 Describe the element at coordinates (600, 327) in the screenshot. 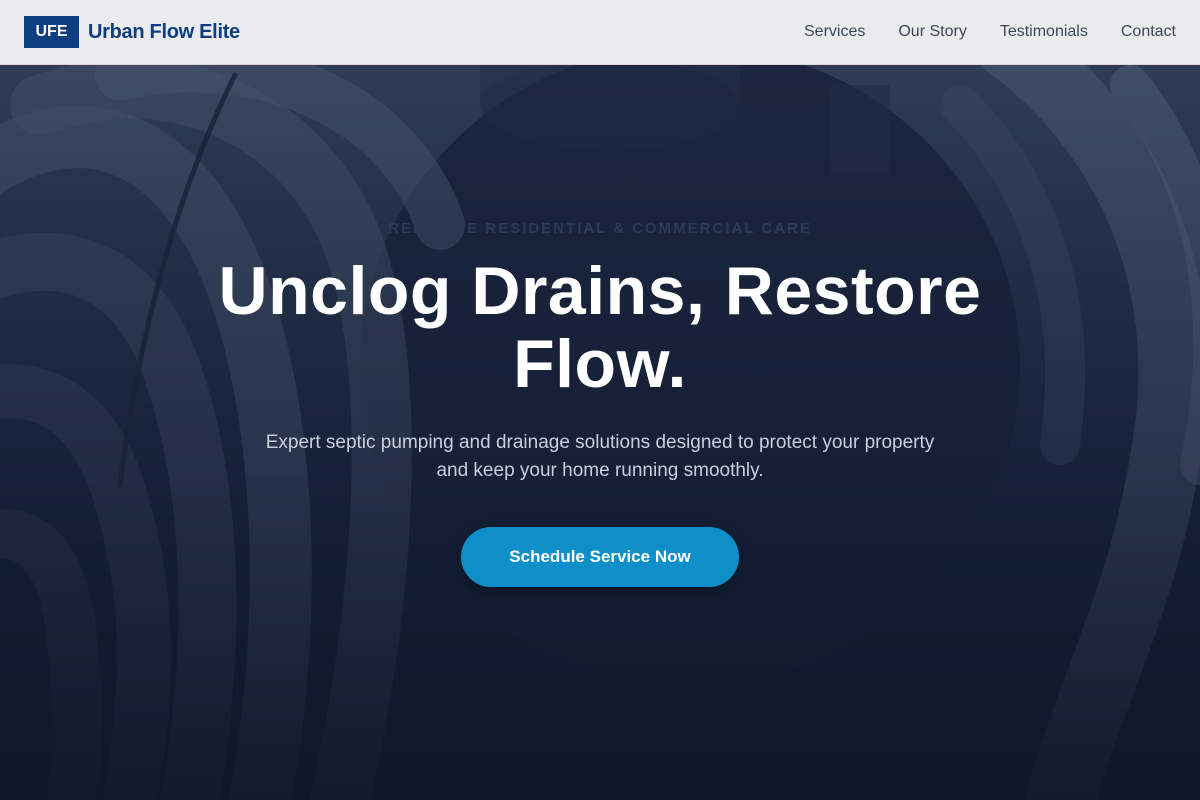

I see `hero-headline: Unclog Drains, Restore Flow.` at that location.